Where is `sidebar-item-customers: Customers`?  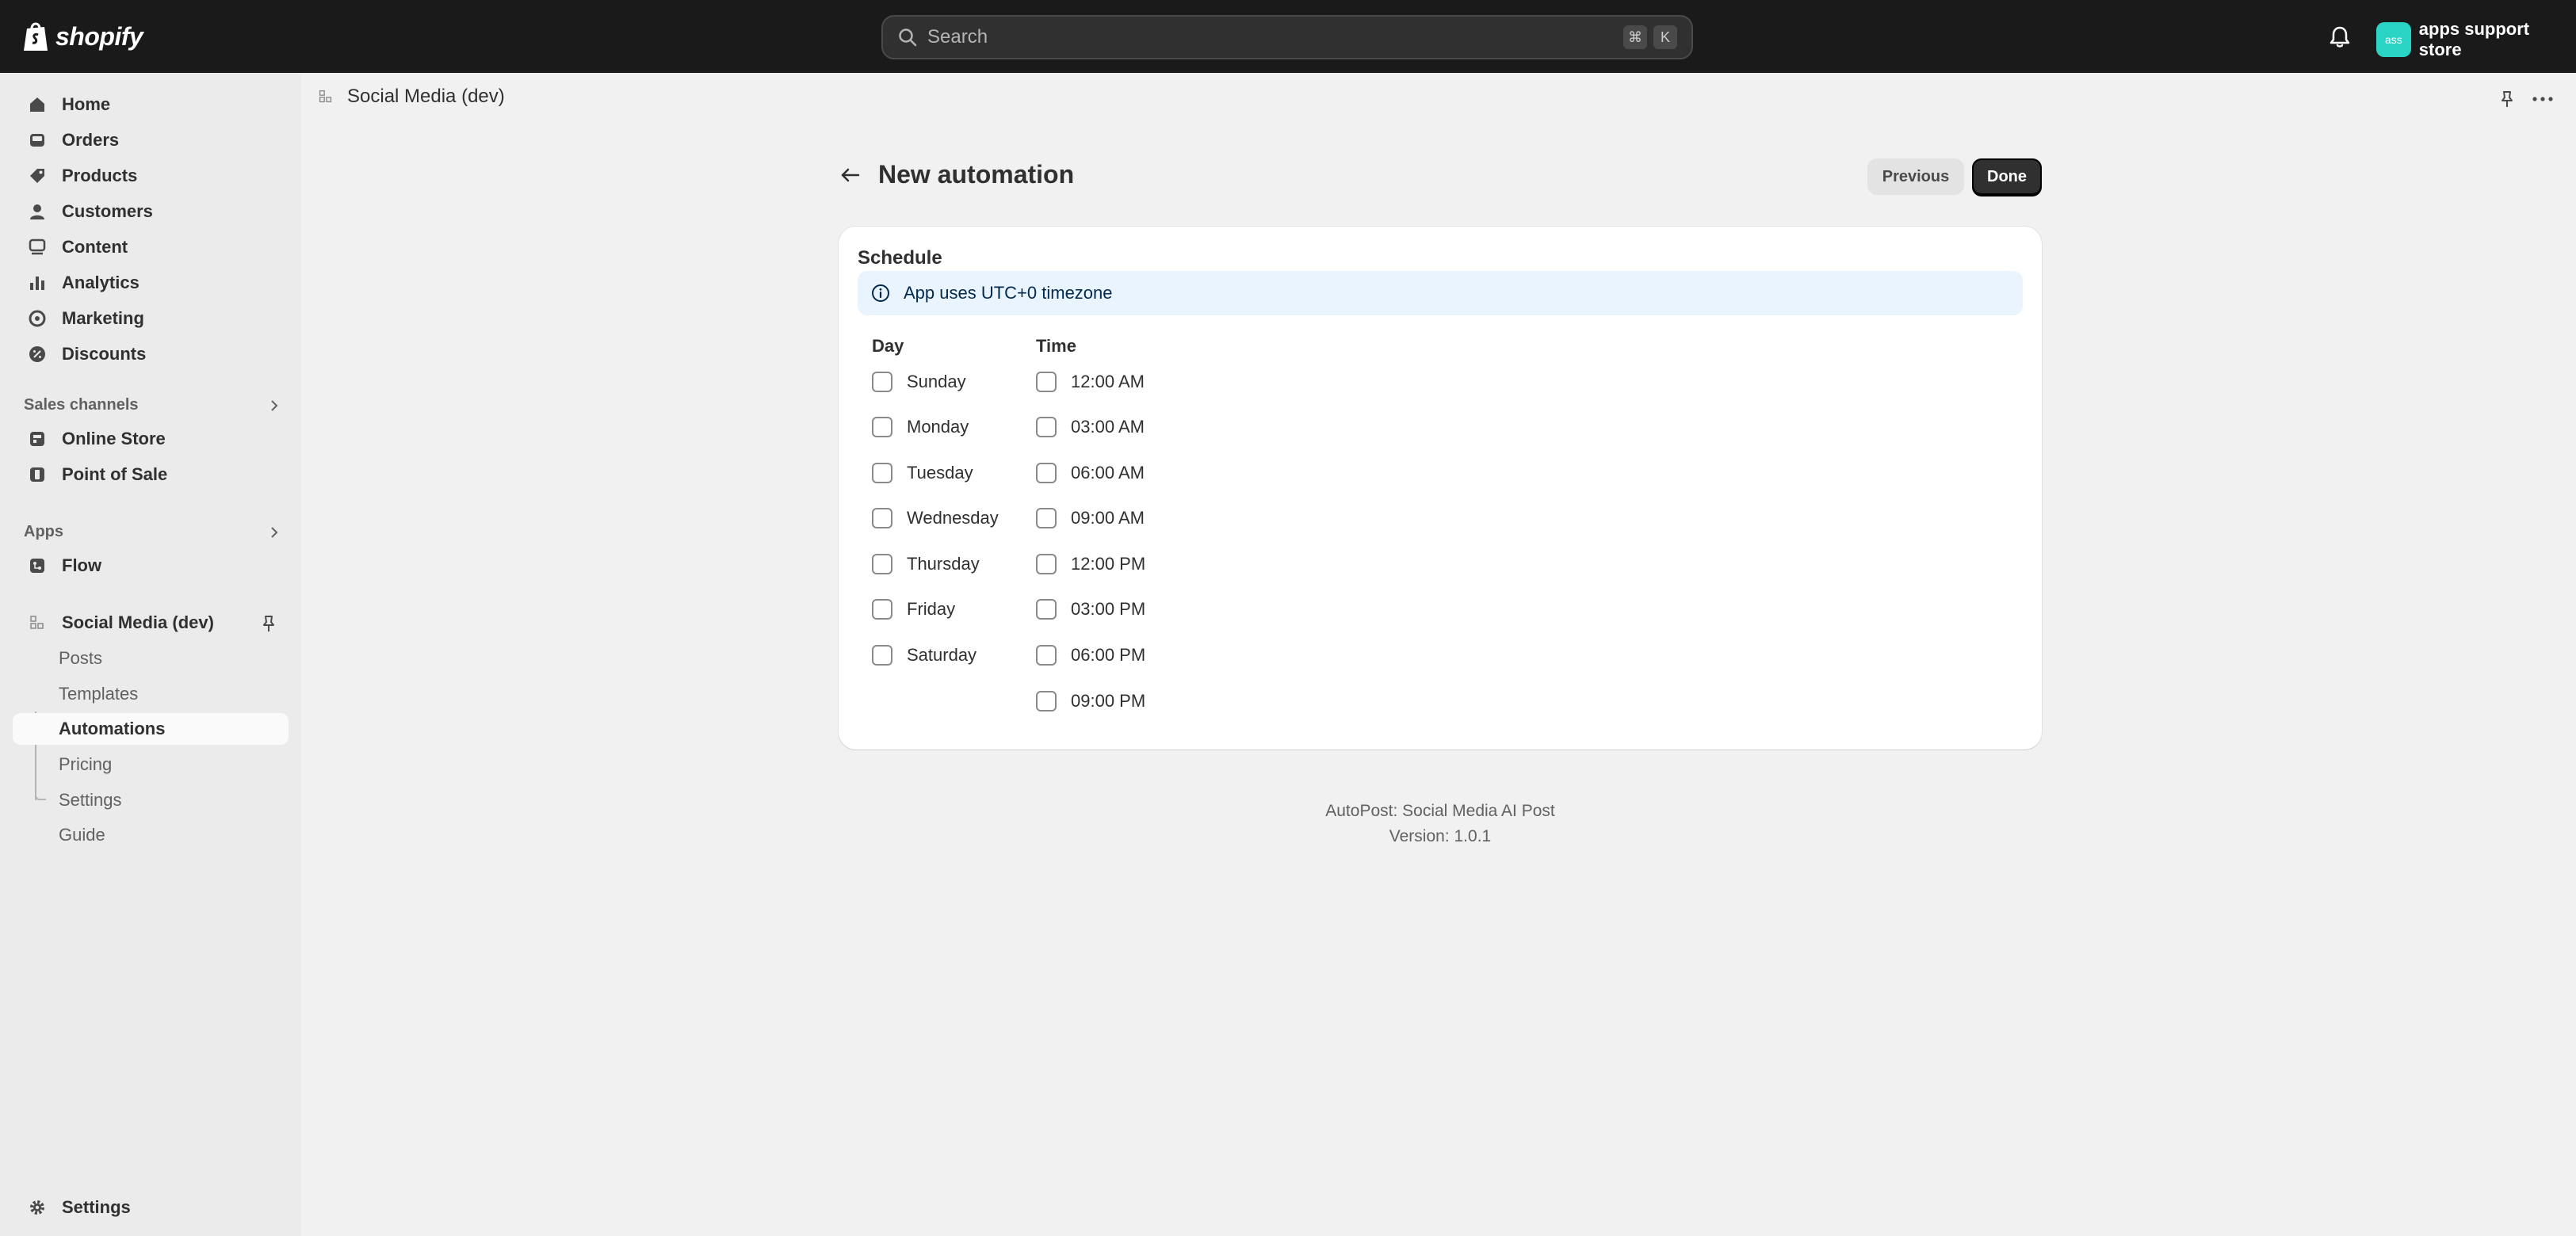
sidebar-item-customers: Customers is located at coordinates (151, 211).